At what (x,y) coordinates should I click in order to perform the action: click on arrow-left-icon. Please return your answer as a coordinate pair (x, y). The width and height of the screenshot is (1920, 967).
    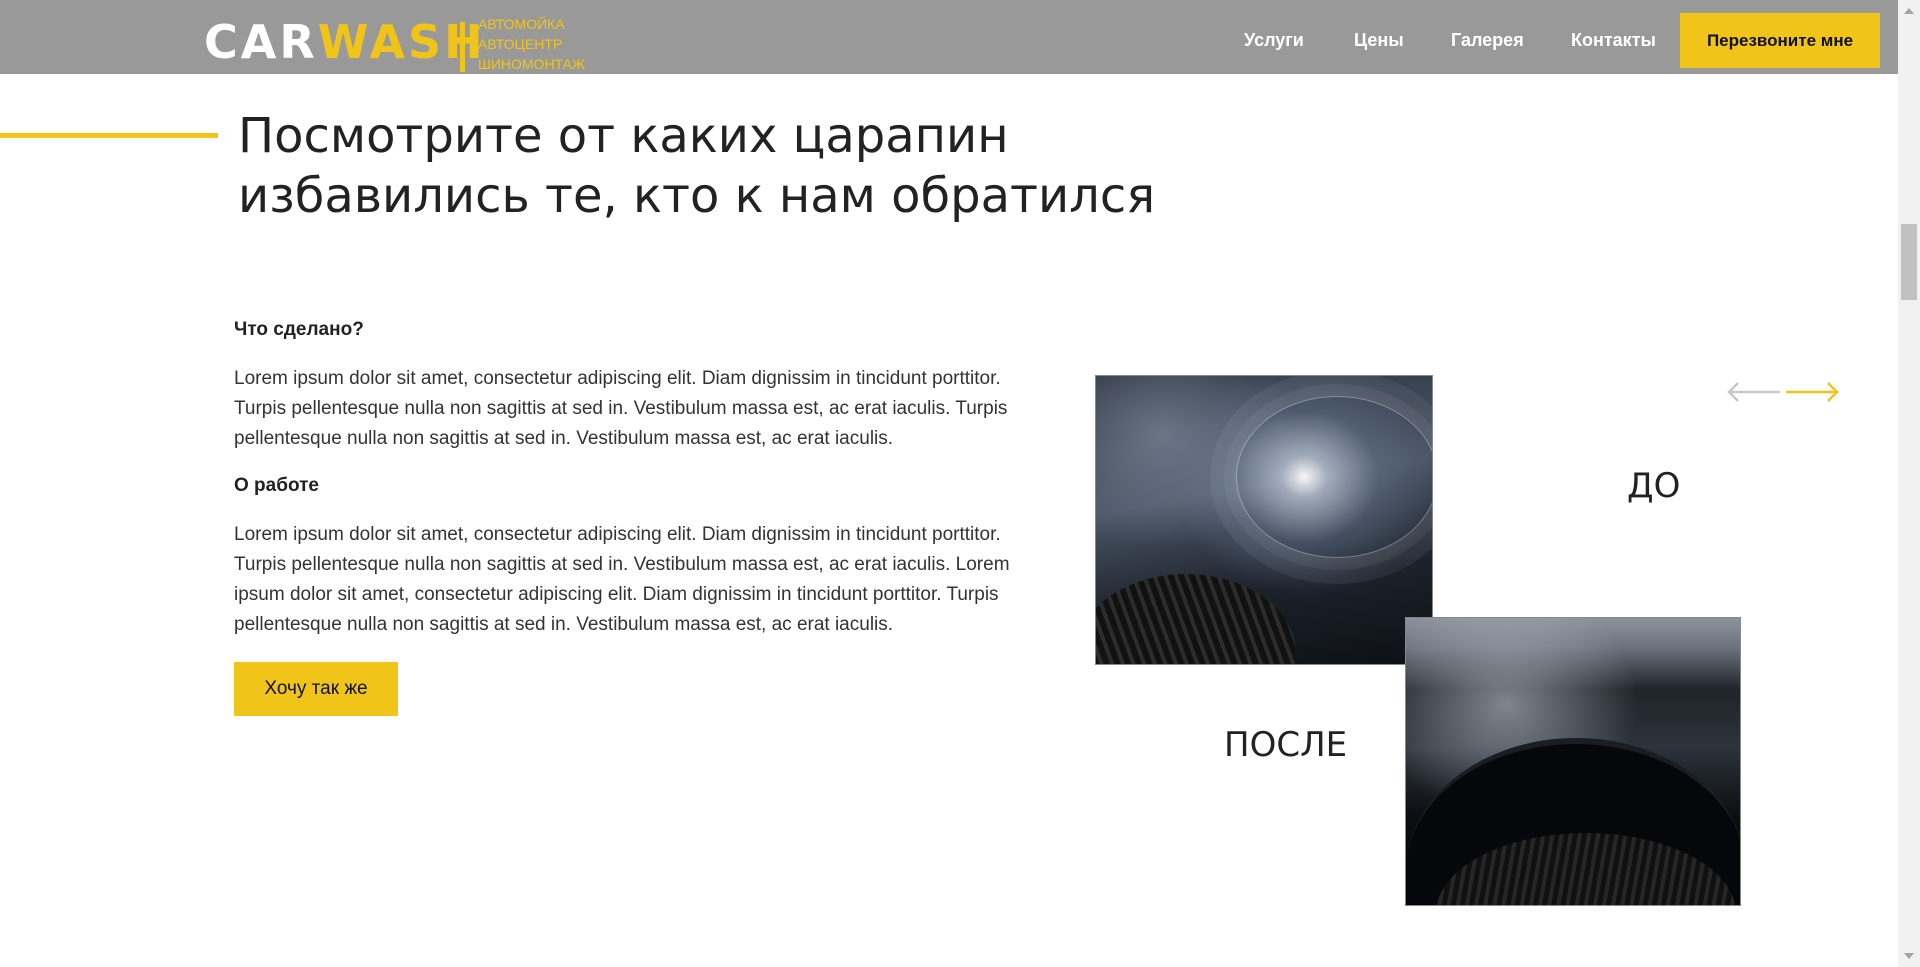
    Looking at the image, I should click on (1754, 392).